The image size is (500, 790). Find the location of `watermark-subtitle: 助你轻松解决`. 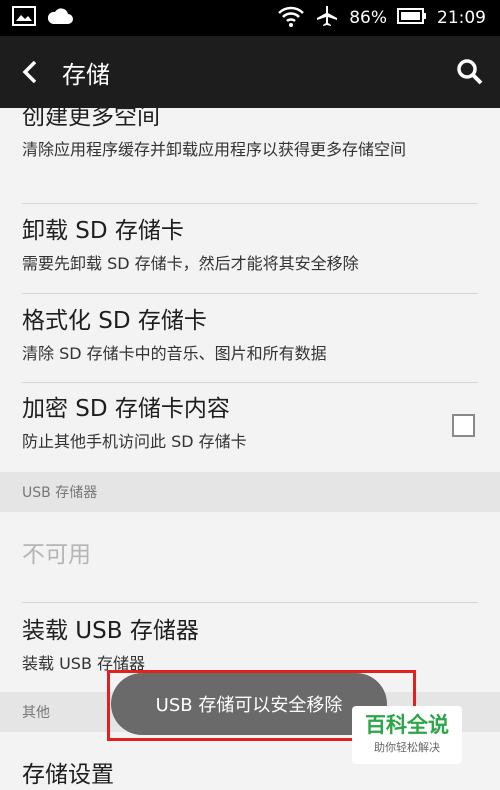

watermark-subtitle: 助你轻松解决 is located at coordinates (407, 747).